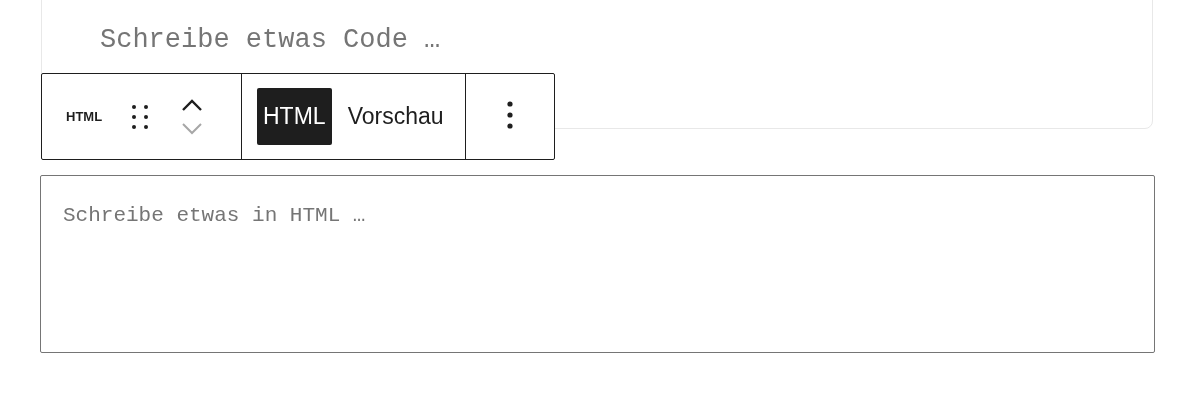  I want to click on more-vertical-icon, so click(510, 115).